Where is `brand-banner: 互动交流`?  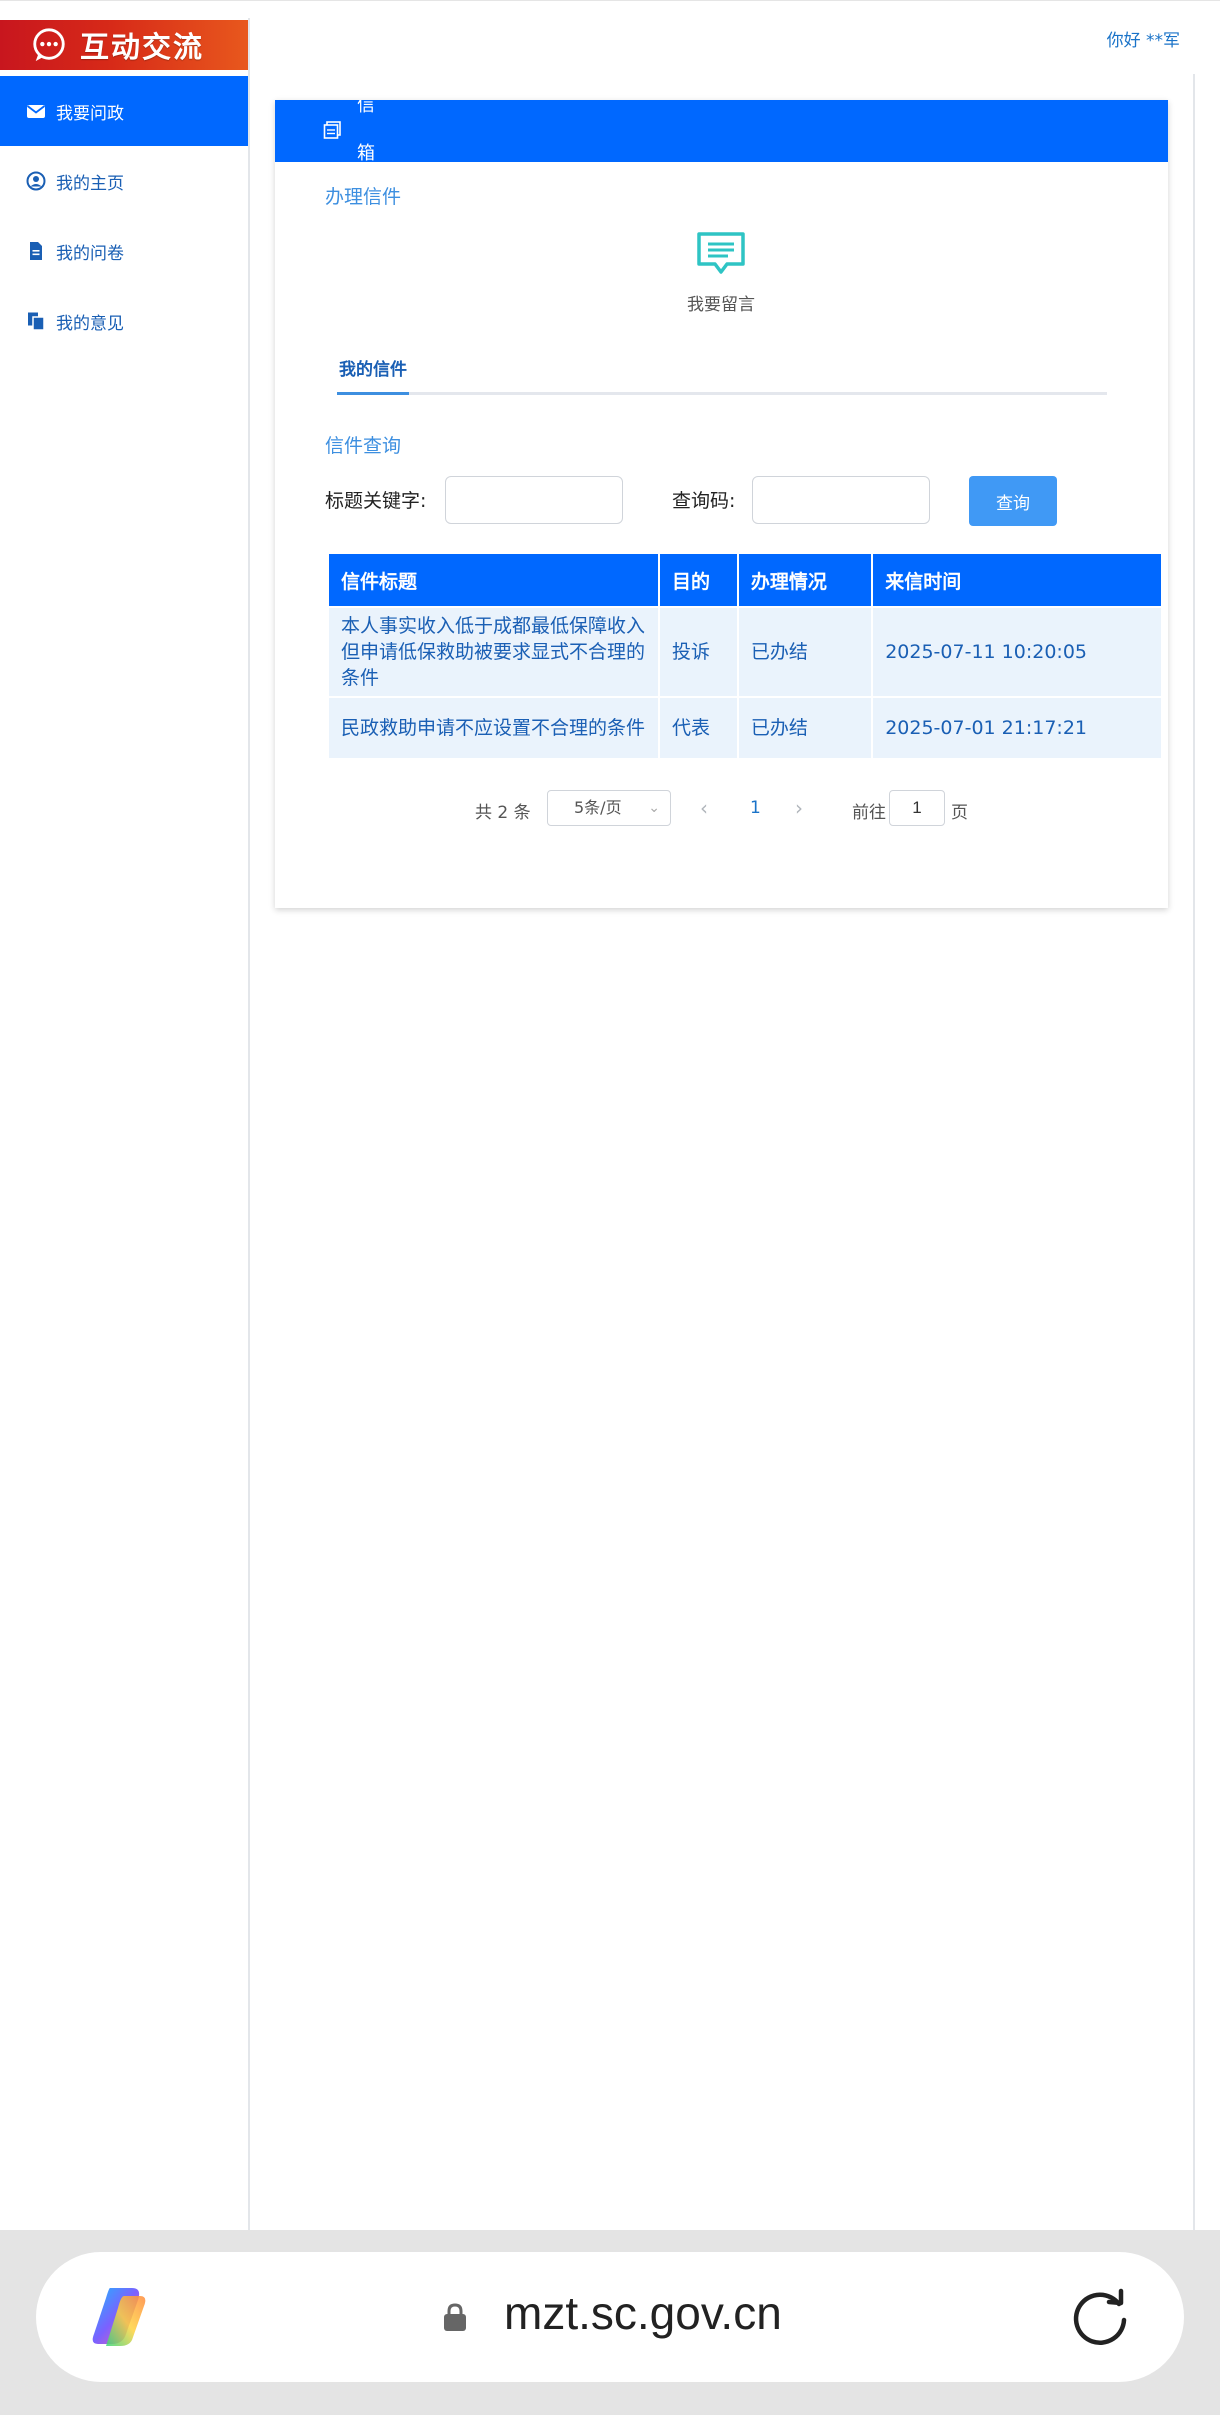 brand-banner: 互动交流 is located at coordinates (124, 45).